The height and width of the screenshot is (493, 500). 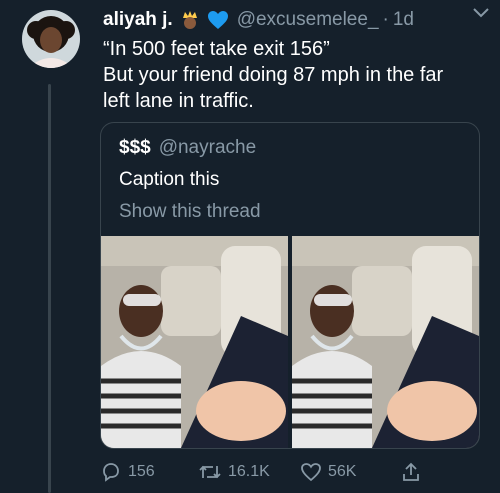 What do you see at coordinates (178, 101) in the screenshot?
I see `tweet-text-line: left lane in traffic.` at bounding box center [178, 101].